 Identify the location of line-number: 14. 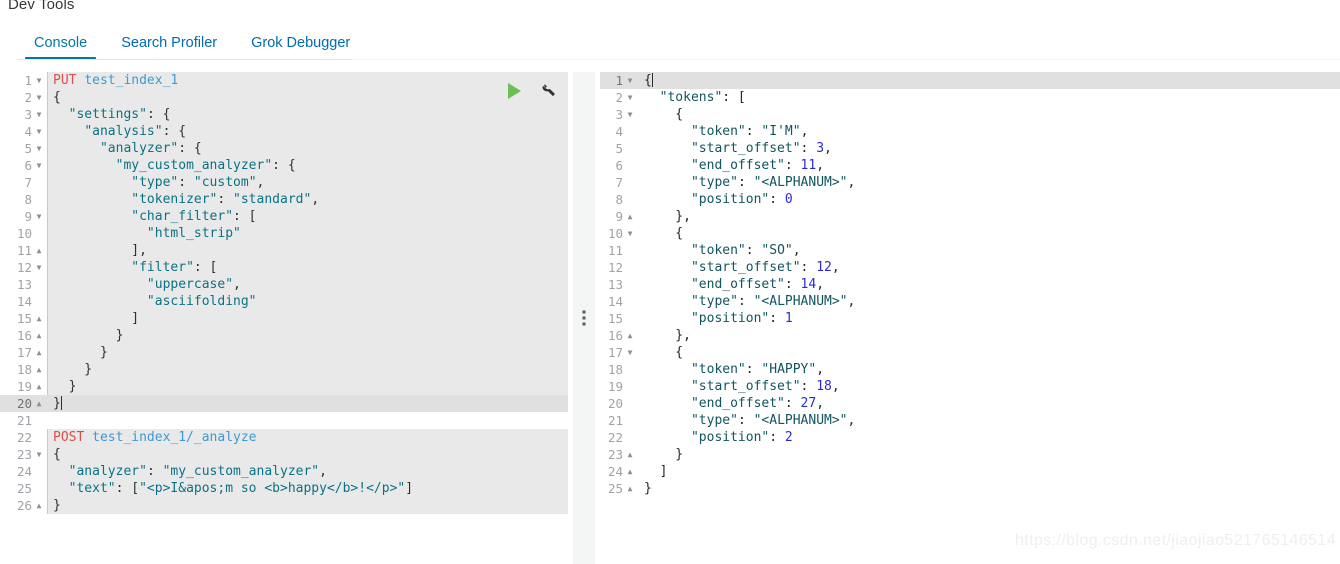
(23, 301).